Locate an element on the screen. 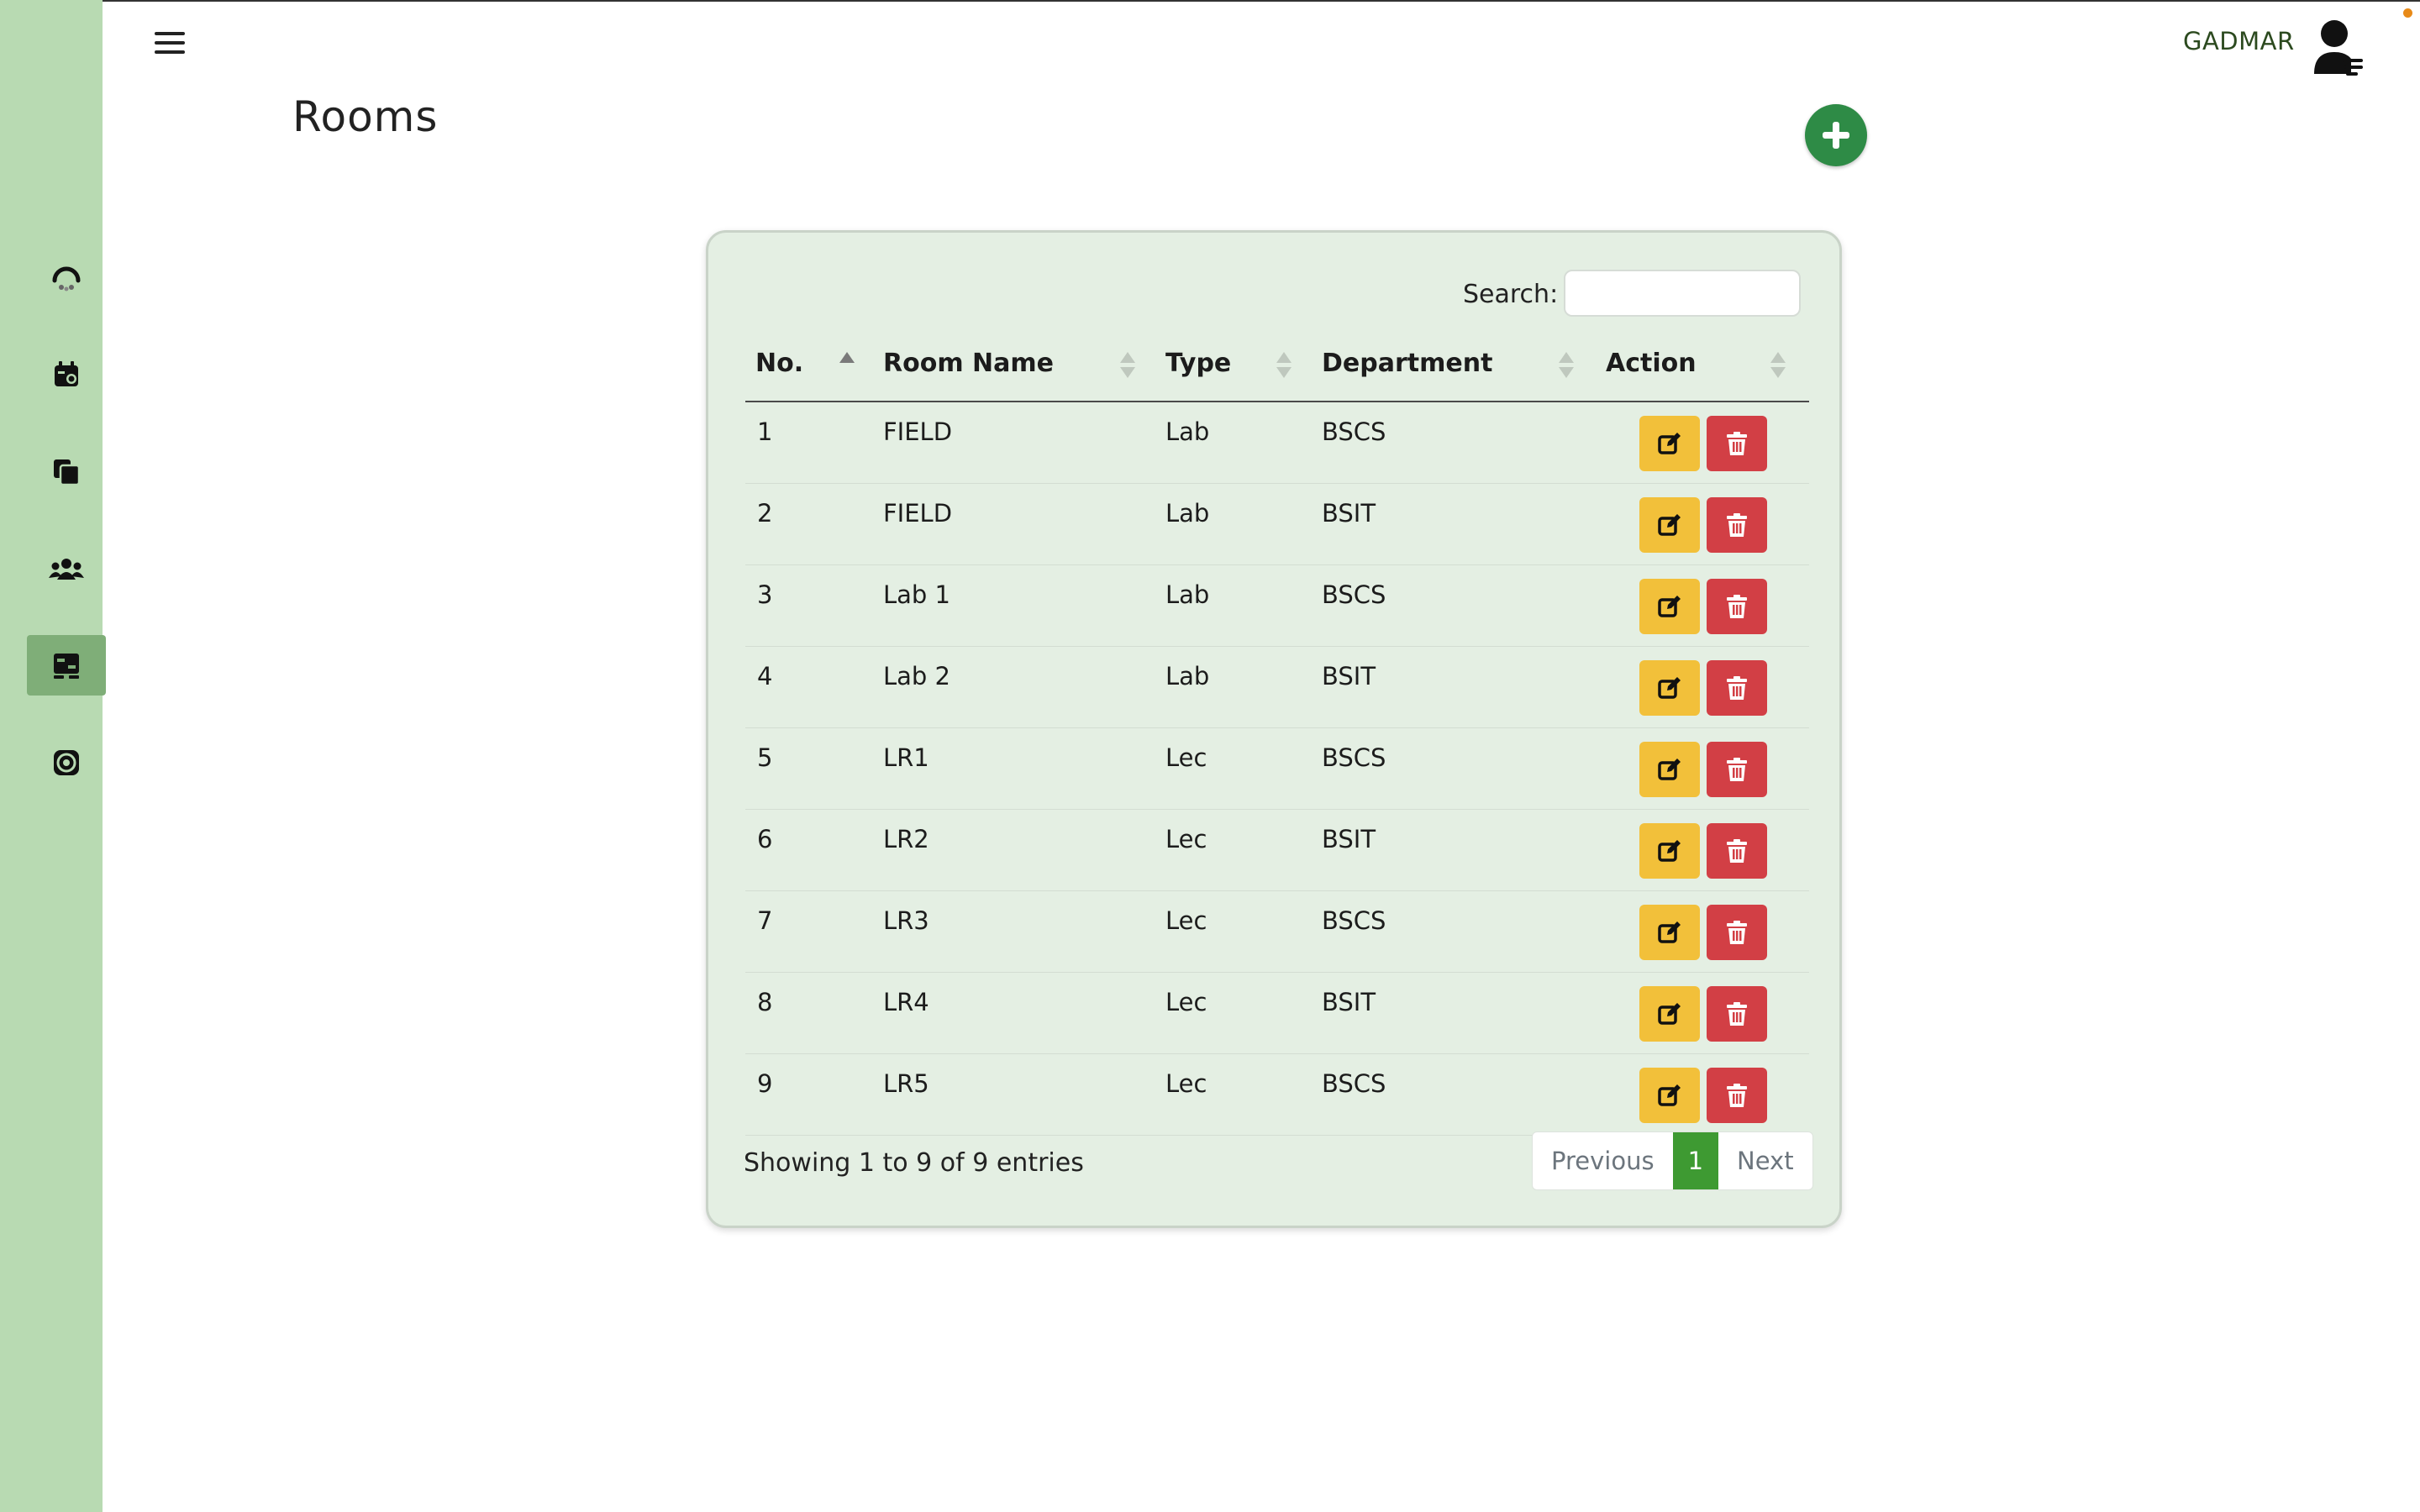 The width and height of the screenshot is (2420, 1512). table-row: 5 LR1 Lec BSCS is located at coordinates (1277, 769).